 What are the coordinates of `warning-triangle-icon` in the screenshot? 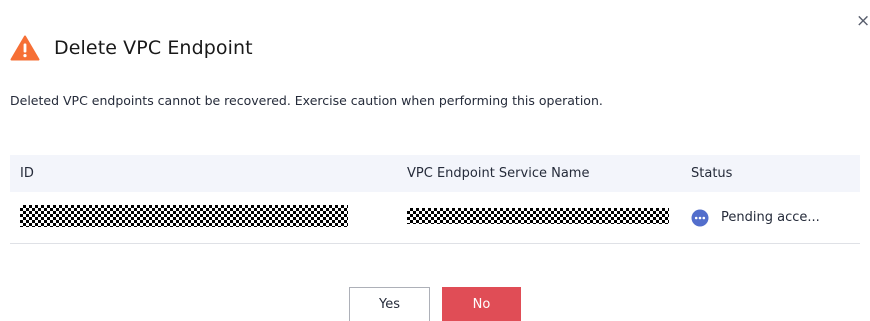 It's located at (25, 48).